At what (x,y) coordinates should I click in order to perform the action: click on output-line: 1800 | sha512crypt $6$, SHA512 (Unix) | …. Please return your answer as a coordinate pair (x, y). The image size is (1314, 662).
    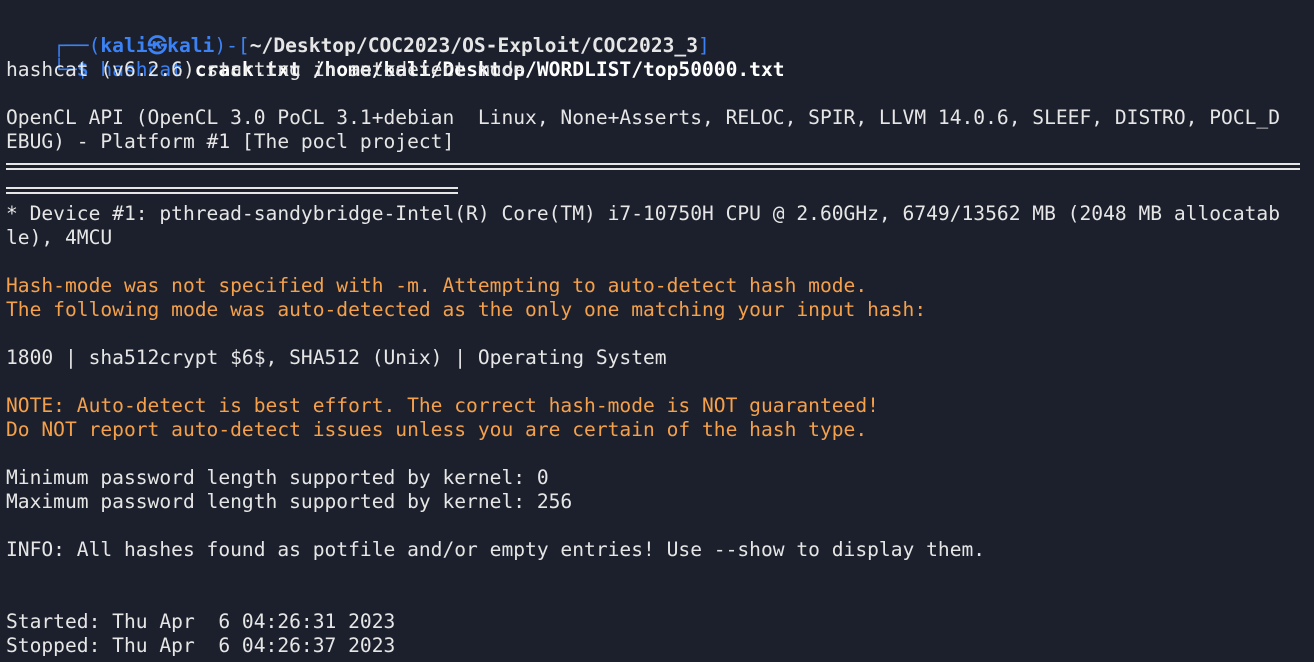
    Looking at the image, I should click on (336, 357).